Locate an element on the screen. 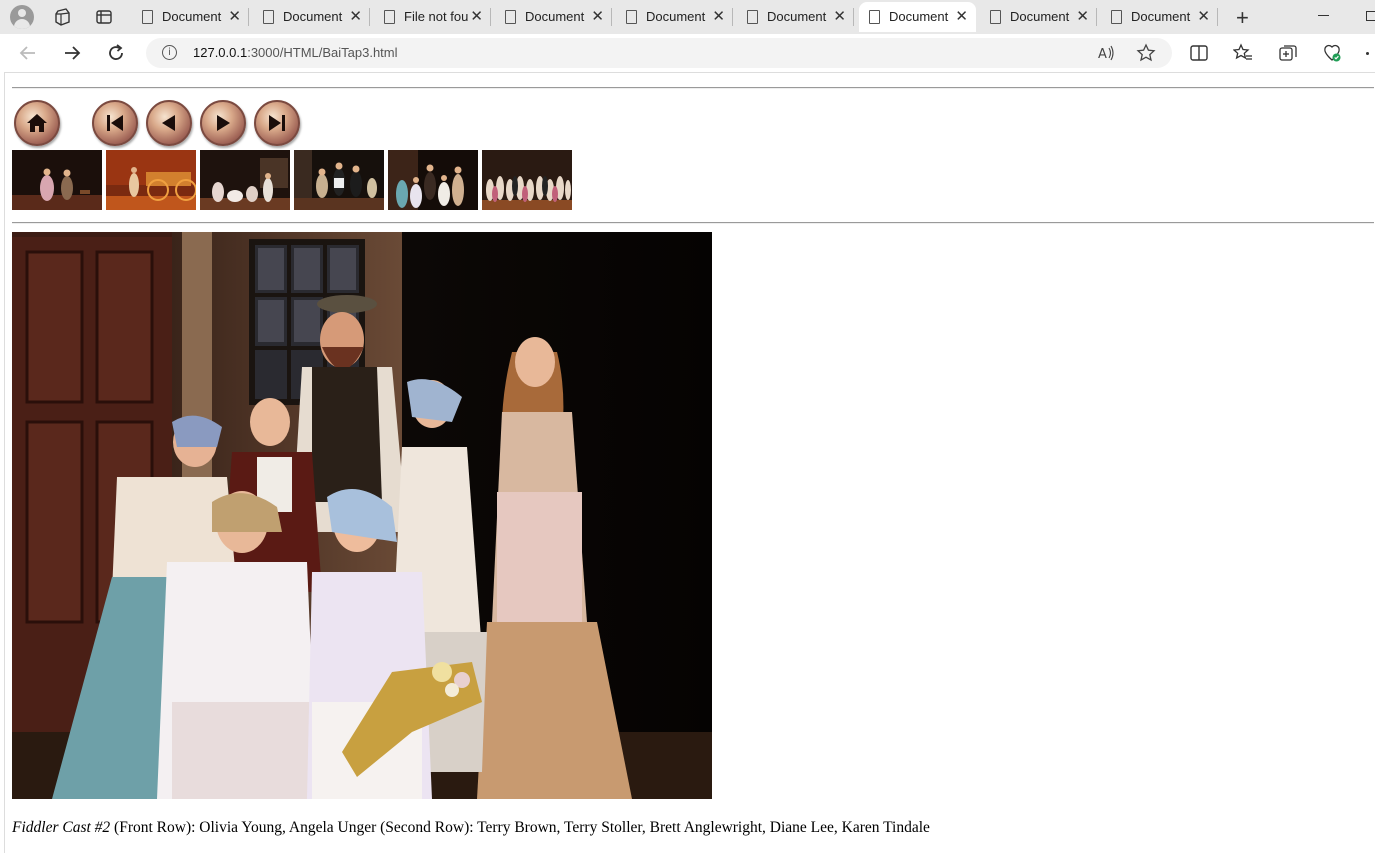 This screenshot has width=1375, height=853. url-host: 127.0.0.1 is located at coordinates (220, 52).